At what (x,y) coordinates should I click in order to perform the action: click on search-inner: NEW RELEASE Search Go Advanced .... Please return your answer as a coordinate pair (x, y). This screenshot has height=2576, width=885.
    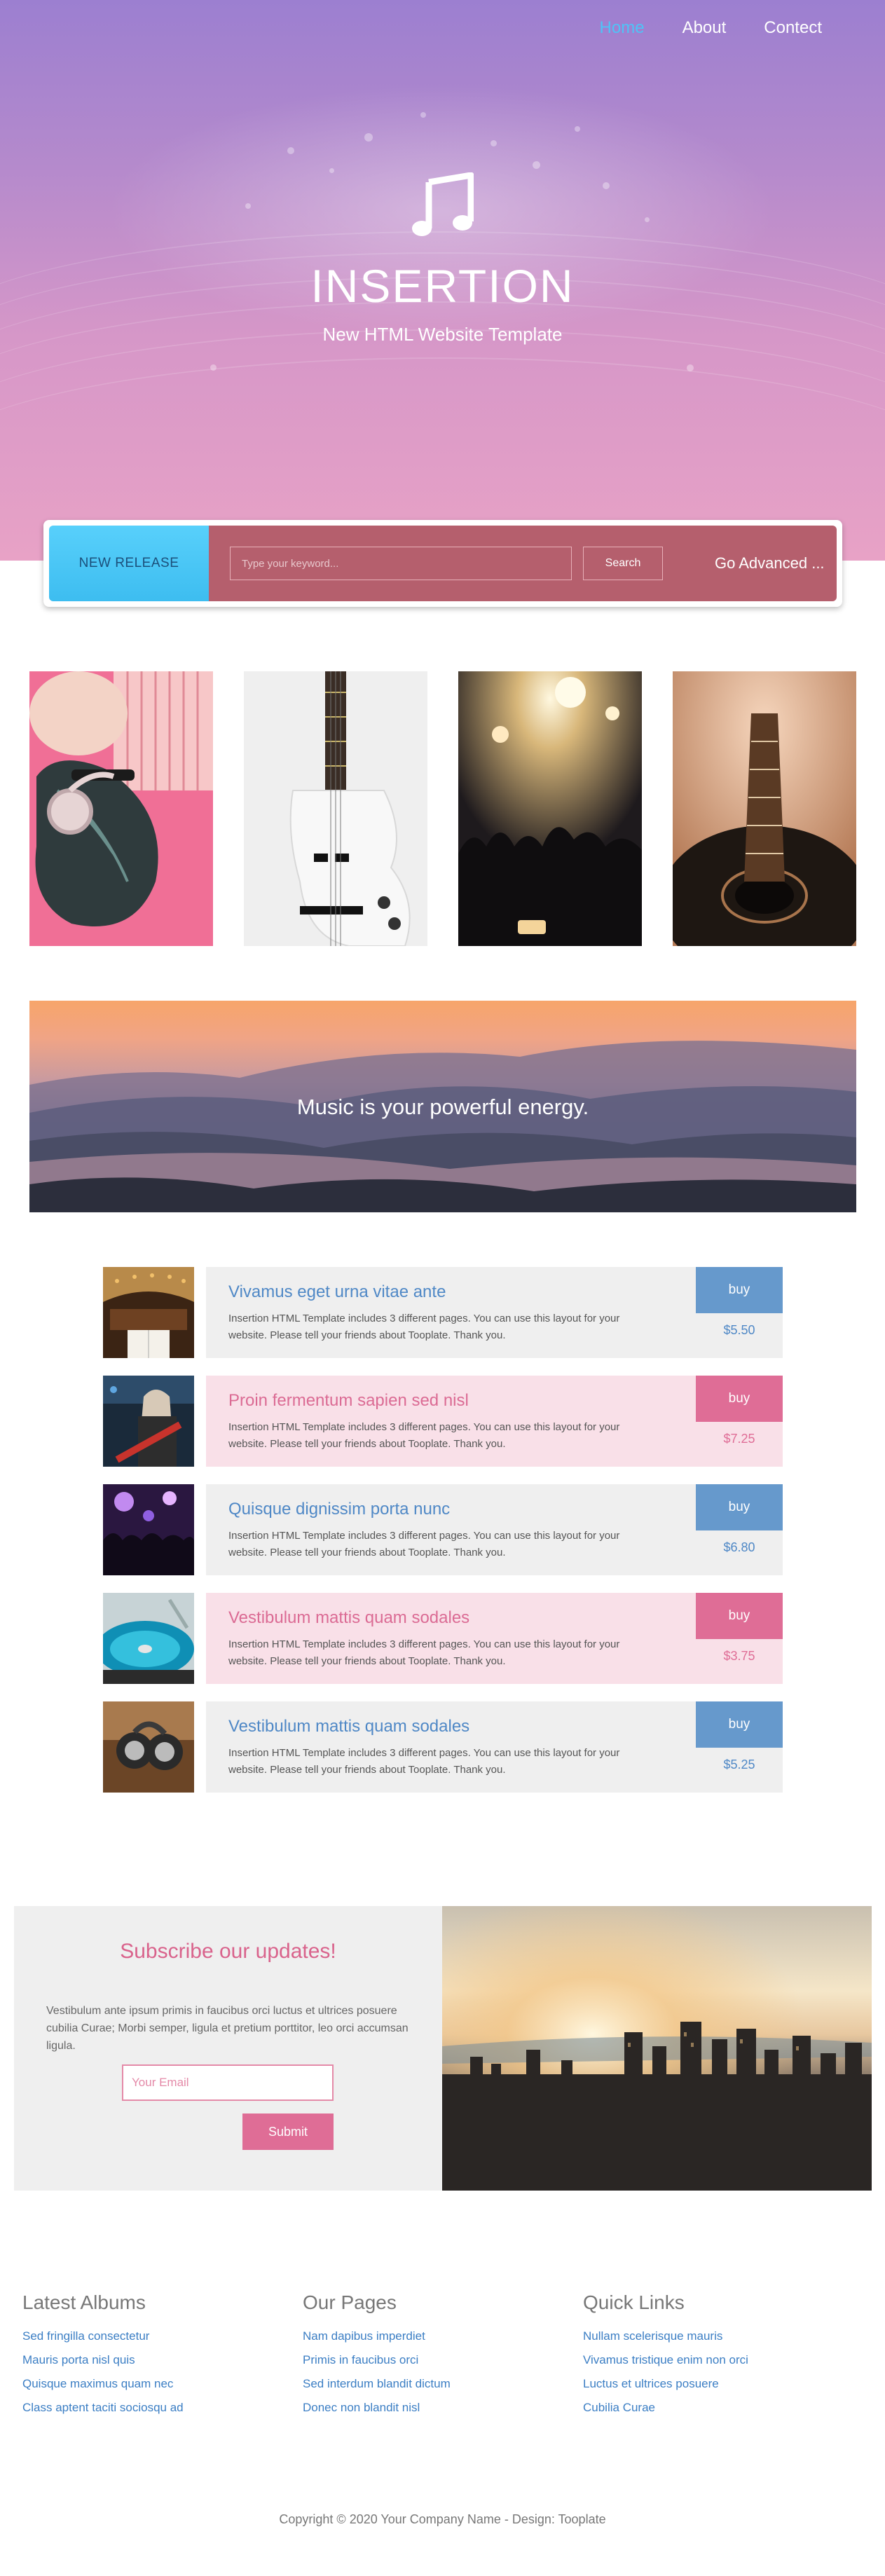
    Looking at the image, I should click on (443, 563).